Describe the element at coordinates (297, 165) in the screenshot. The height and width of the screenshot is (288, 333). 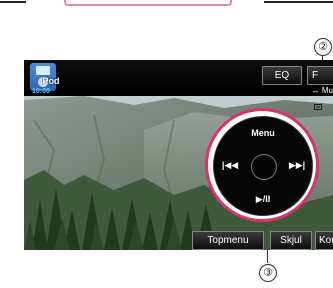
I see `next-track-button: ▶▶|` at that location.